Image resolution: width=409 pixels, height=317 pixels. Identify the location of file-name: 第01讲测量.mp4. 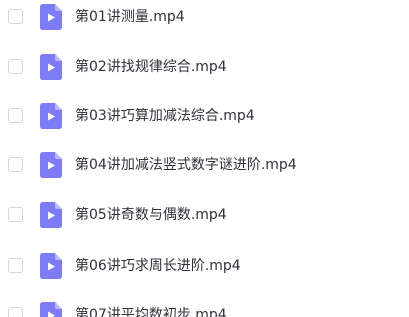
(130, 17).